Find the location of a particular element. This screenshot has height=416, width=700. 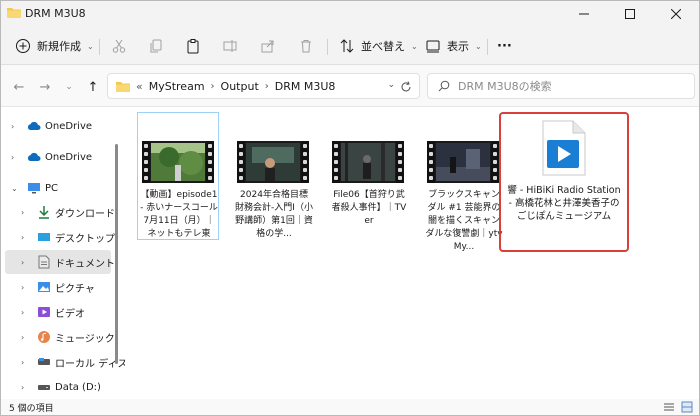

arrow-up-icon: ↑ is located at coordinates (93, 87).